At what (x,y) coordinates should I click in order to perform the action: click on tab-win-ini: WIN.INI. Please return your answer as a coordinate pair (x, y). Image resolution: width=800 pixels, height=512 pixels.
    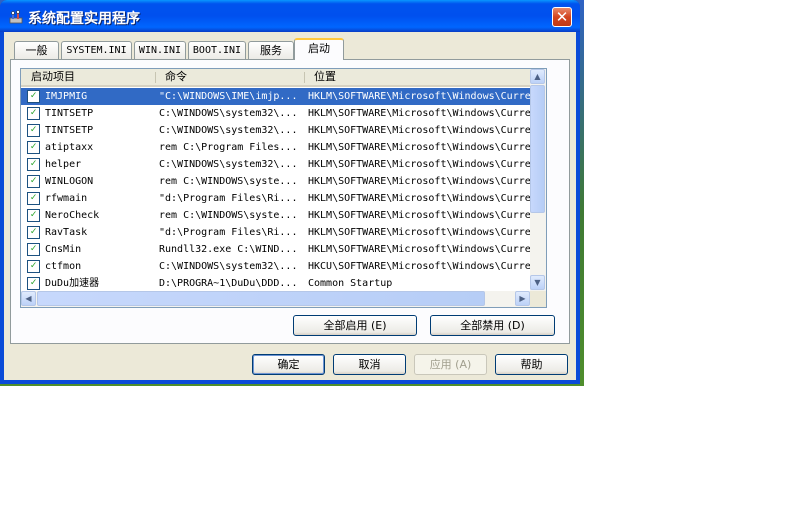
    Looking at the image, I should click on (160, 50).